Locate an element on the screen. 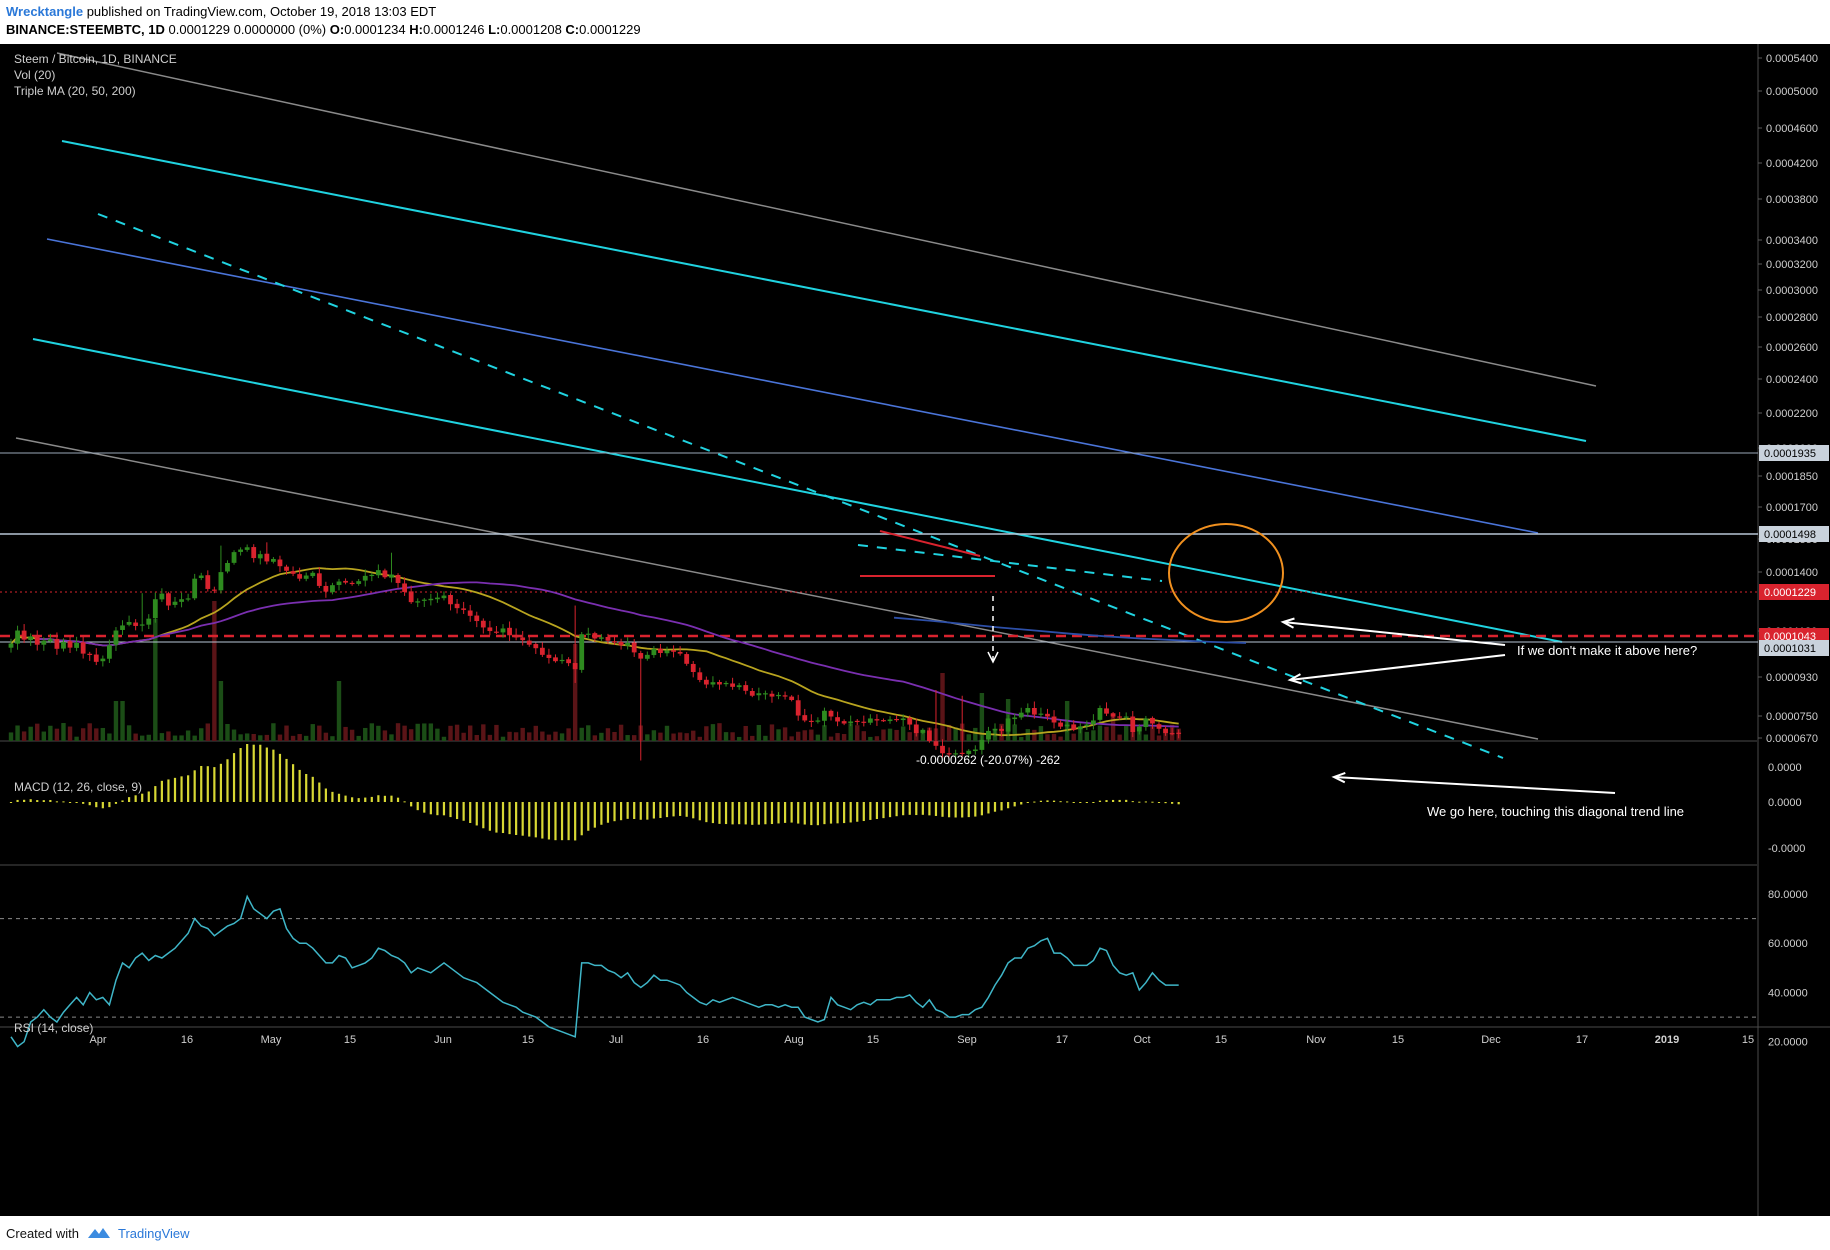 This screenshot has width=1830, height=1250. tradingview-link: TradingView is located at coordinates (154, 1233).